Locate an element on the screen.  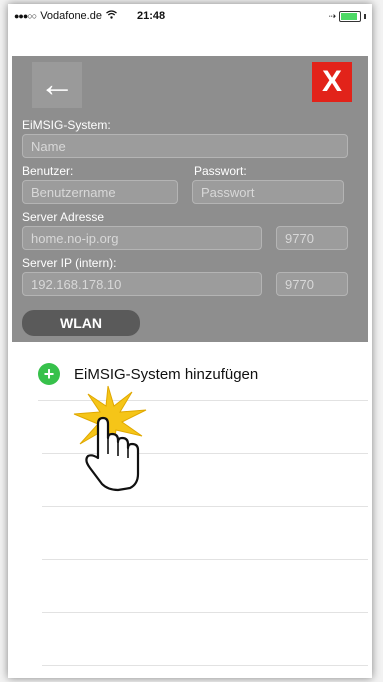
battery-tip is located at coordinates (365, 16).